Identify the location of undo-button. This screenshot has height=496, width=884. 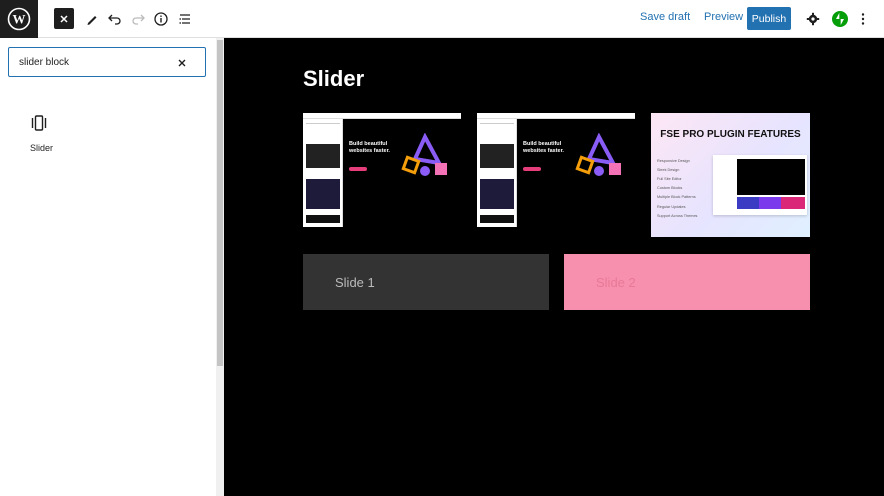
(115, 19).